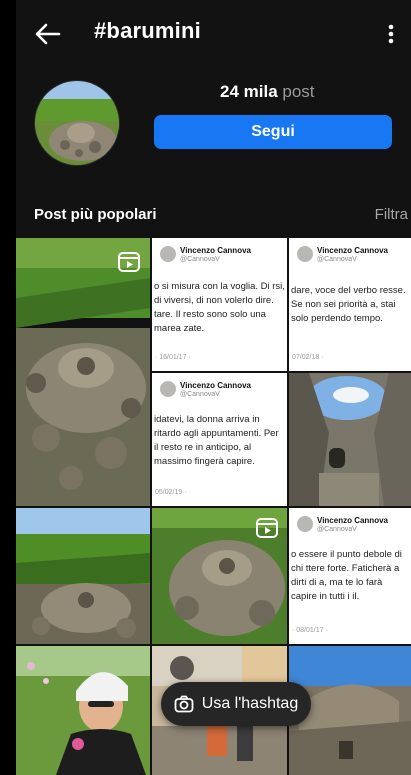 The image size is (411, 775). Describe the element at coordinates (77, 123) in the screenshot. I see `hashtag-avatar` at that location.